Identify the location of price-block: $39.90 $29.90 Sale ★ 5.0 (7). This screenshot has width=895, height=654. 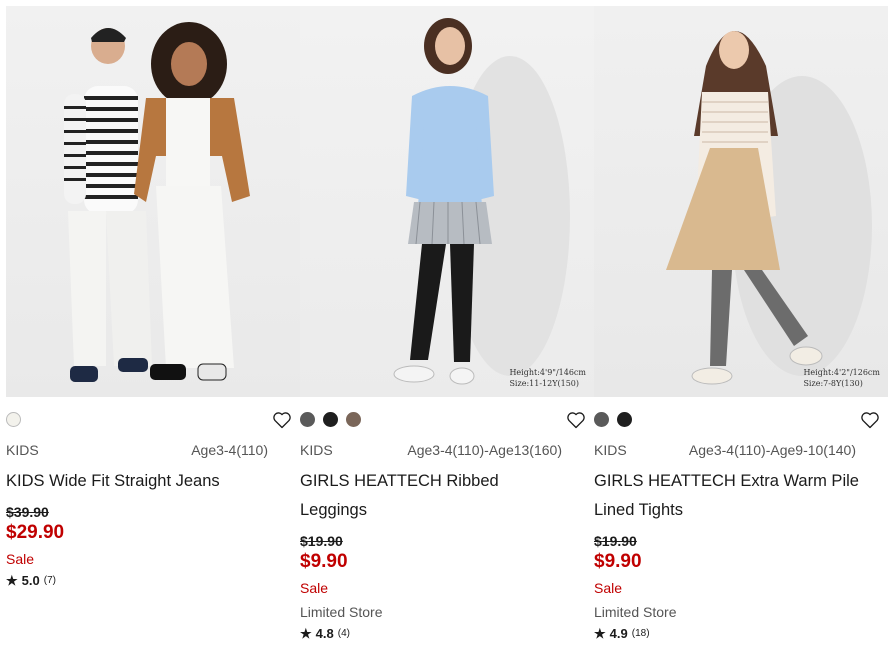
(151, 547).